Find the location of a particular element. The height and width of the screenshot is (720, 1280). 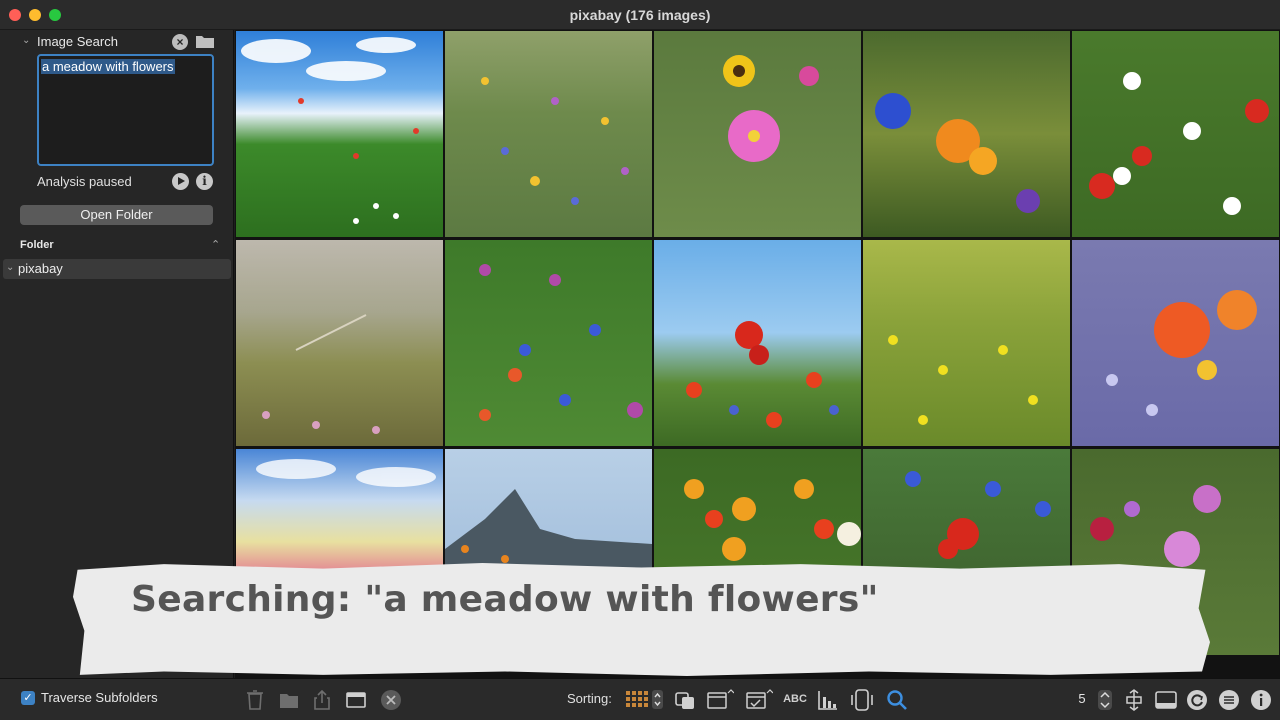

stepper-icon is located at coordinates (1105, 700).